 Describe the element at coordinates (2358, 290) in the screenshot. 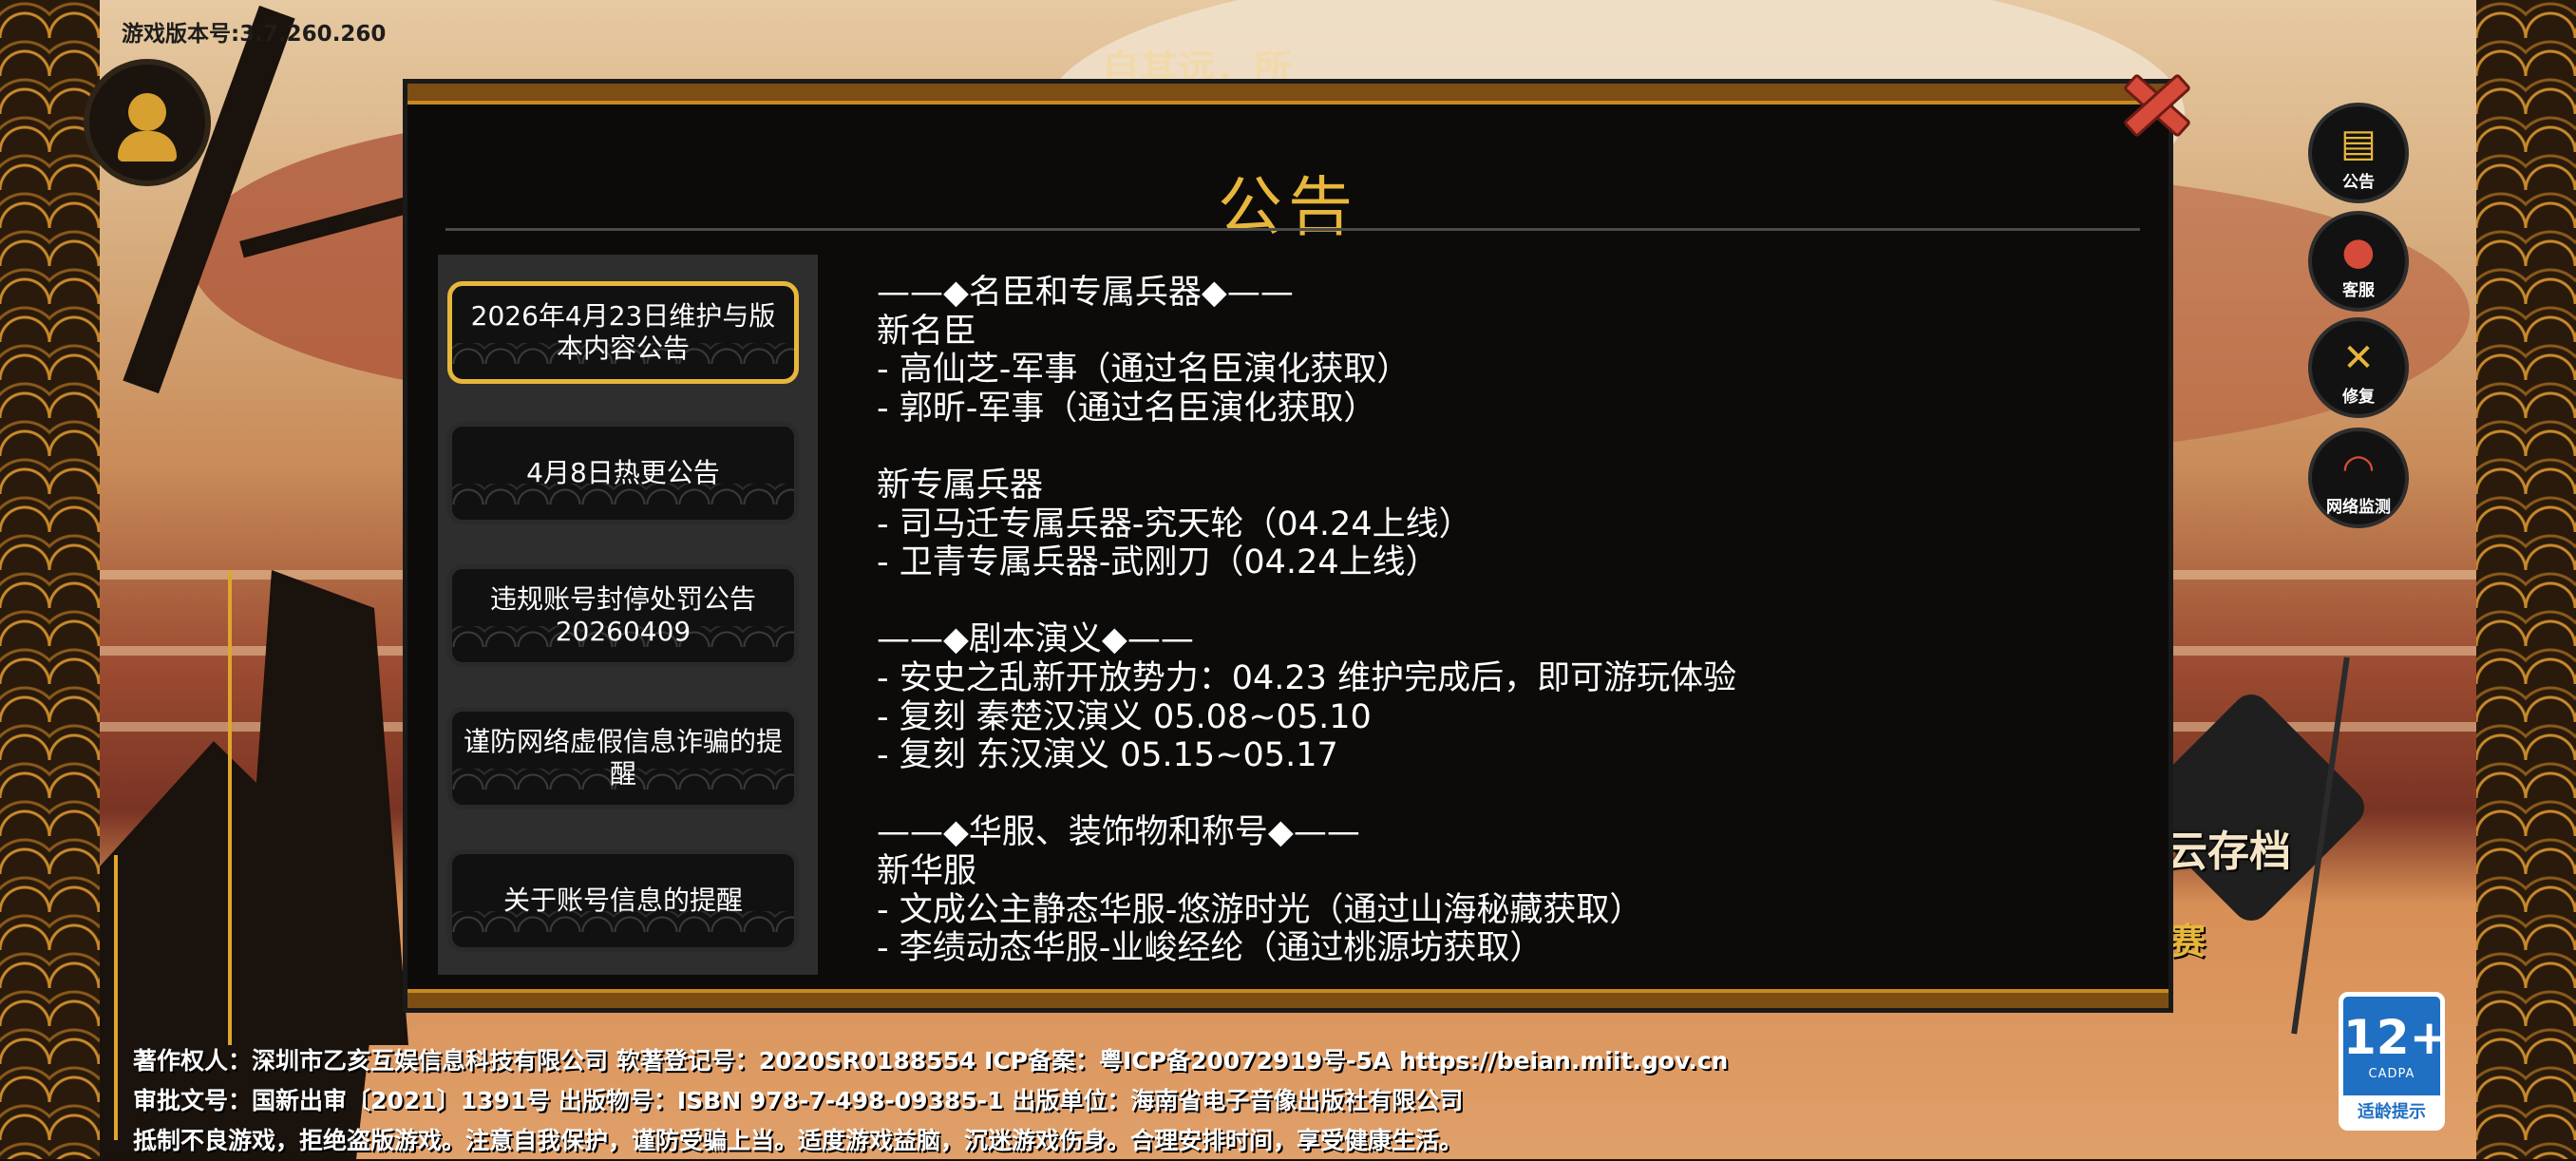

I see `customer-service-label: 客服` at that location.